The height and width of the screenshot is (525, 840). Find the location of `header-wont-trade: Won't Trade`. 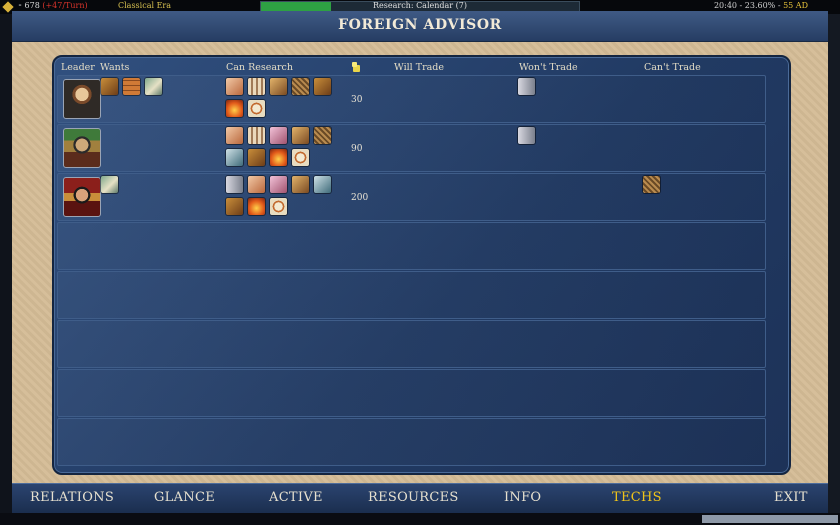

header-wont-trade: Won't Trade is located at coordinates (548, 67).